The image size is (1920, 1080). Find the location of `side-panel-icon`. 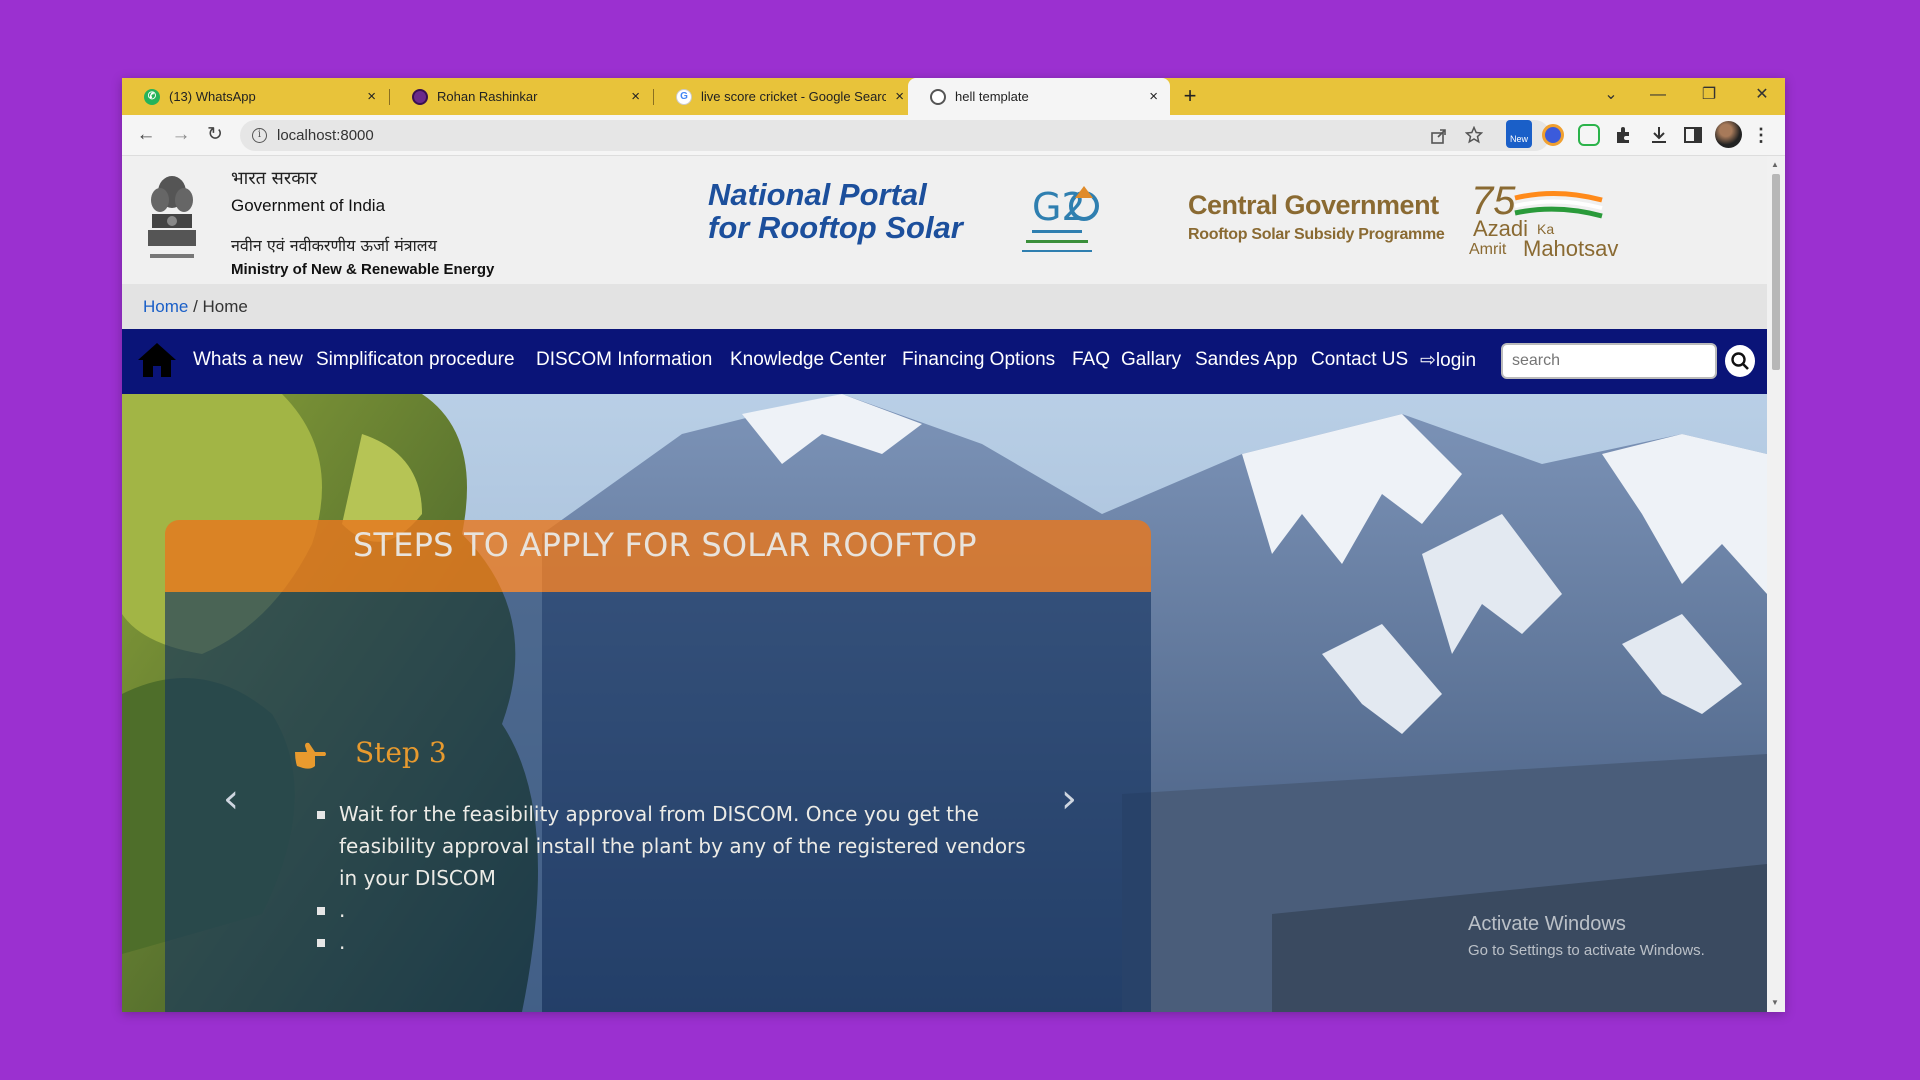

side-panel-icon is located at coordinates (1693, 135).